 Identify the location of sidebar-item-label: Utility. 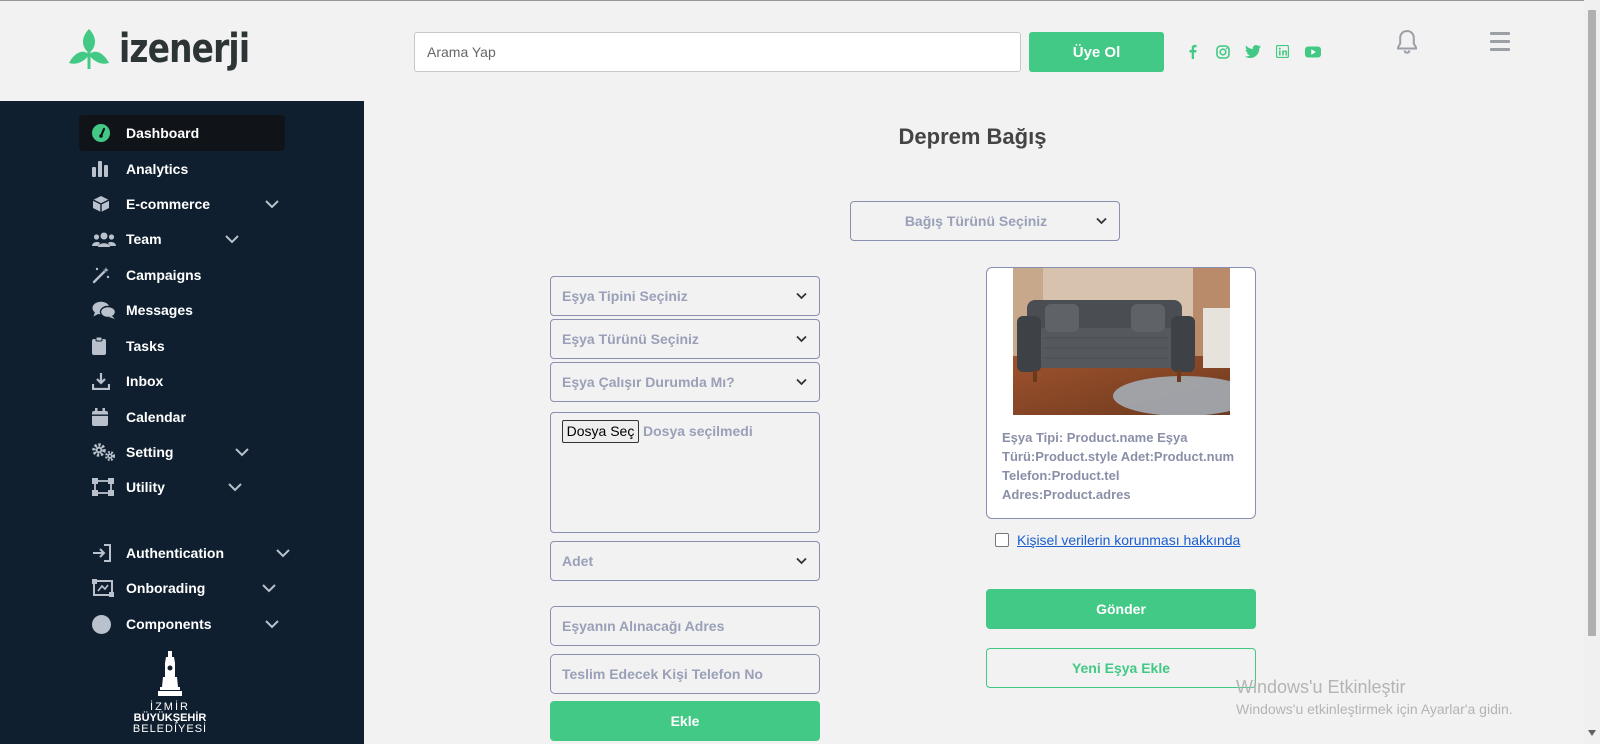
(145, 487).